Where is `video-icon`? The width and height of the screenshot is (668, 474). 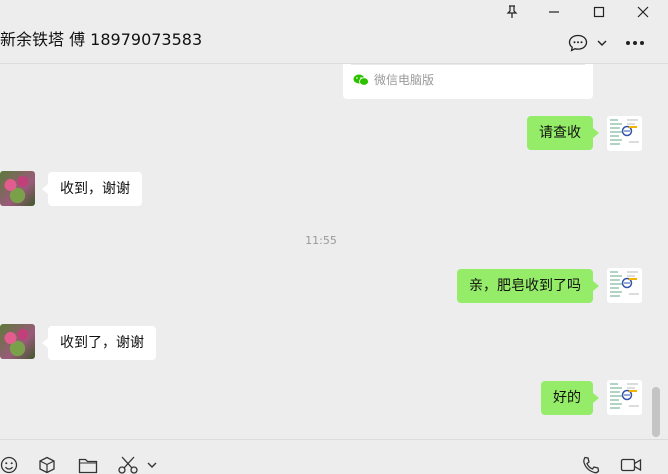
video-icon is located at coordinates (631, 465).